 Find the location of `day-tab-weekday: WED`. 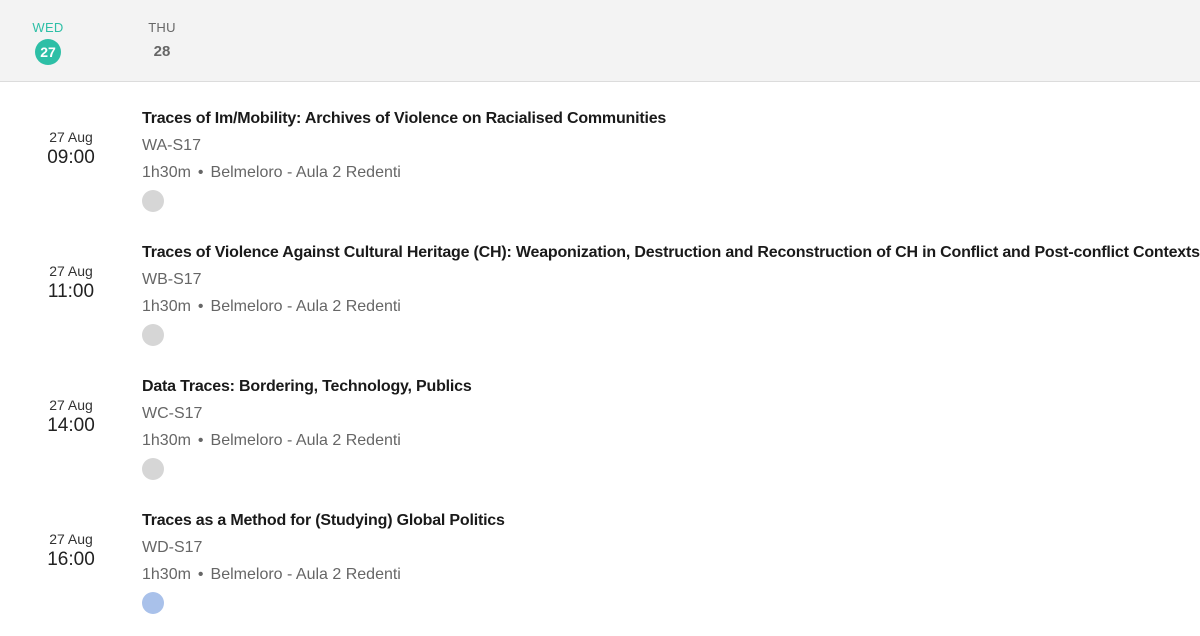

day-tab-weekday: WED is located at coordinates (48, 27).